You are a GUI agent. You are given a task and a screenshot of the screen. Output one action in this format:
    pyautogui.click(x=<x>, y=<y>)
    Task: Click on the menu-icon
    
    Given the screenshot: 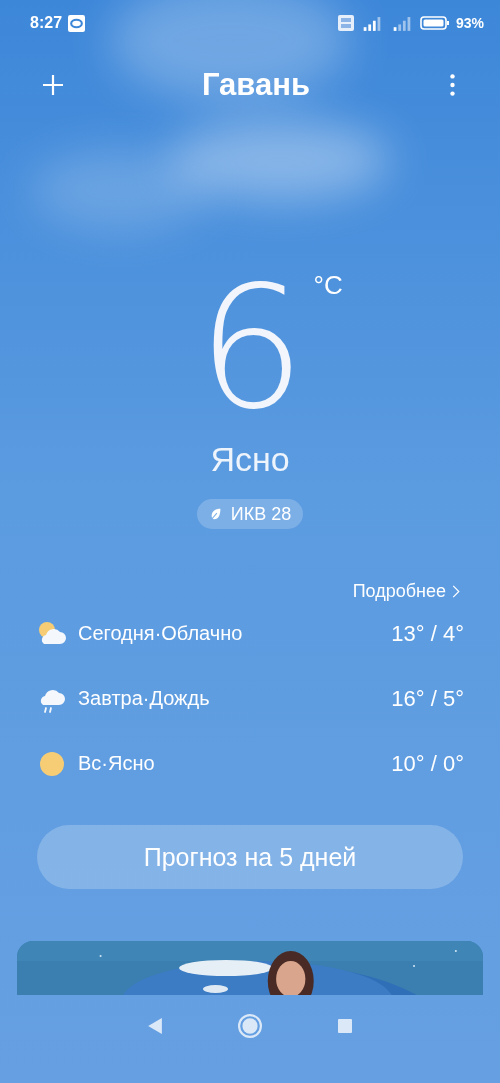 What is the action you would take?
    pyautogui.click(x=453, y=85)
    